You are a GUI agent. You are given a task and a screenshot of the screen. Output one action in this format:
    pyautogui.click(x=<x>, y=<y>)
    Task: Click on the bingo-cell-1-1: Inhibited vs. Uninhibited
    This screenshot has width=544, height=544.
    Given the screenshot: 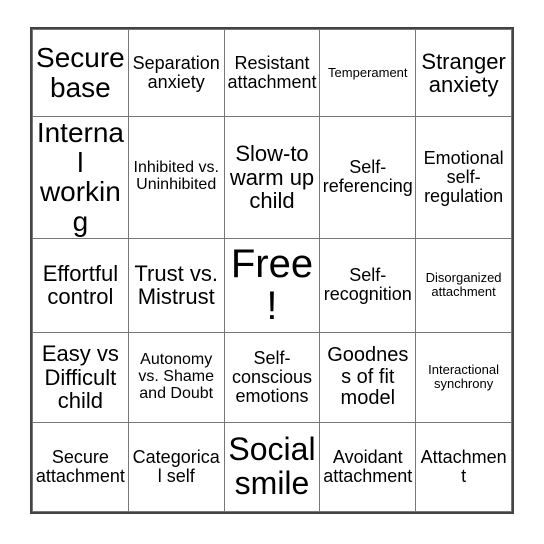 What is the action you would take?
    pyautogui.click(x=176, y=177)
    